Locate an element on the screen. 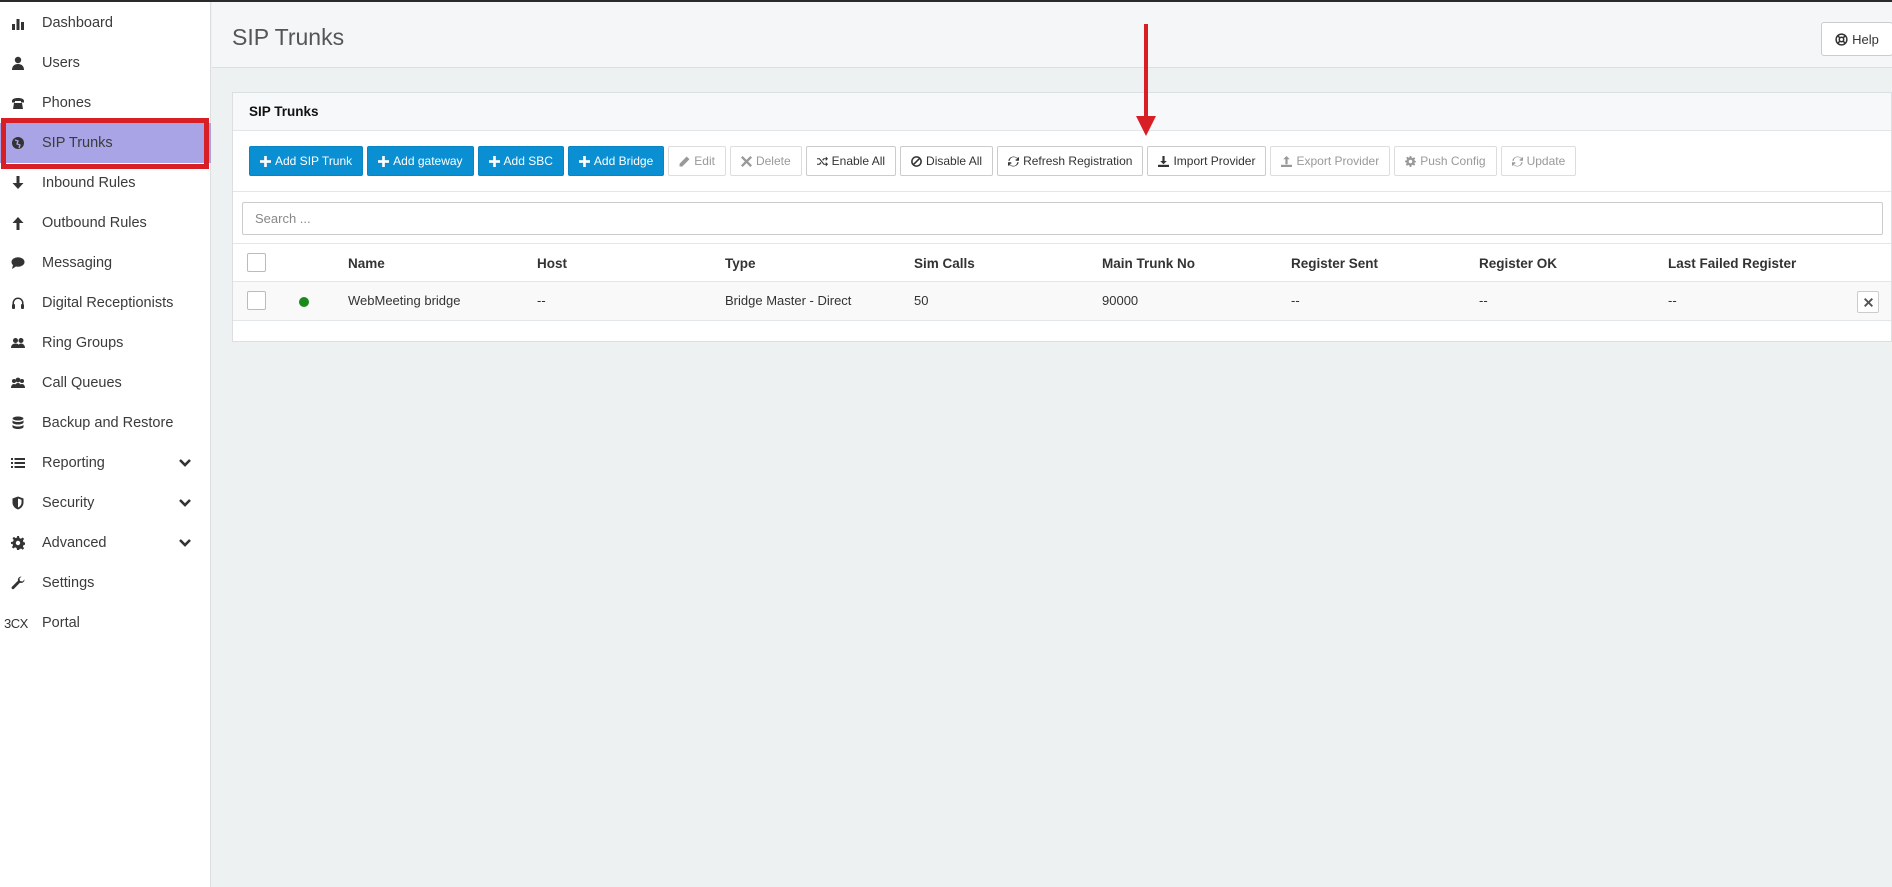 This screenshot has height=887, width=1892. column-header-type: Type is located at coordinates (740, 263).